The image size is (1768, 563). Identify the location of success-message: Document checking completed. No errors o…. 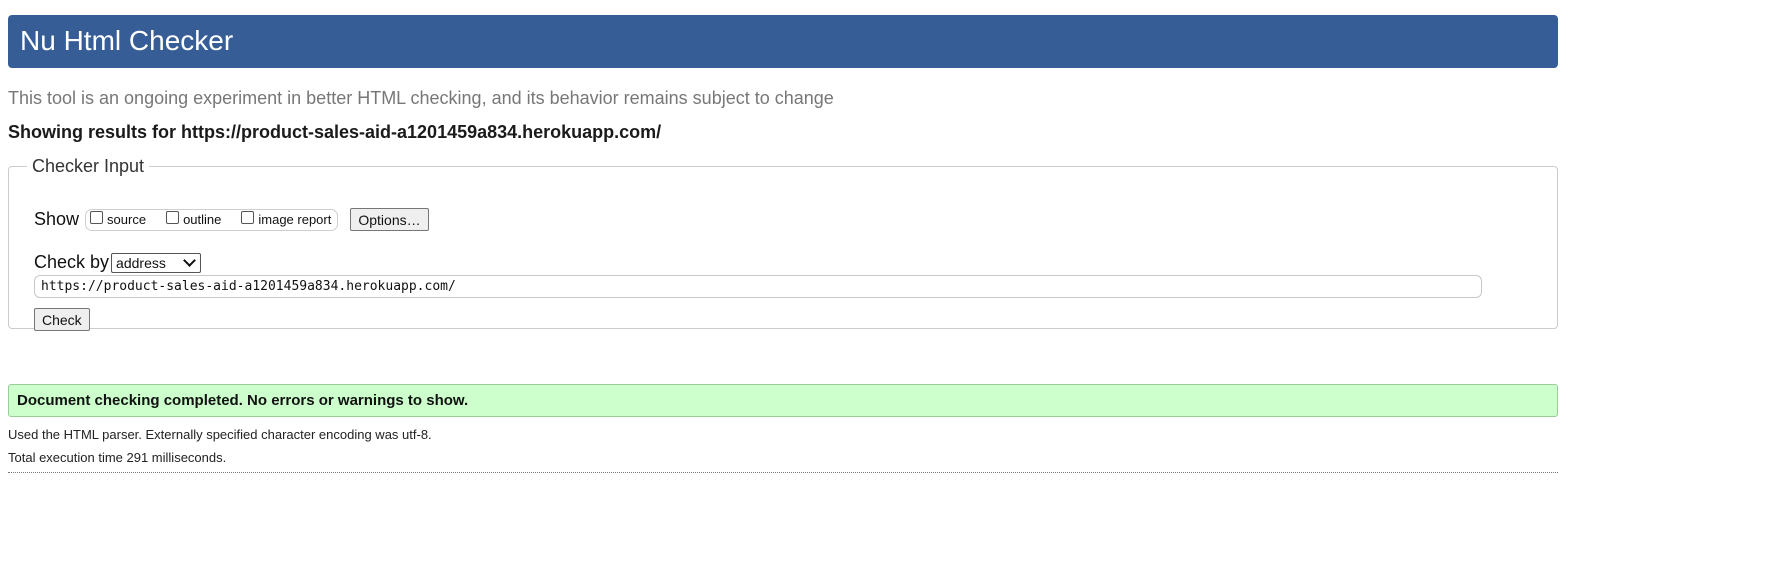
(783, 400).